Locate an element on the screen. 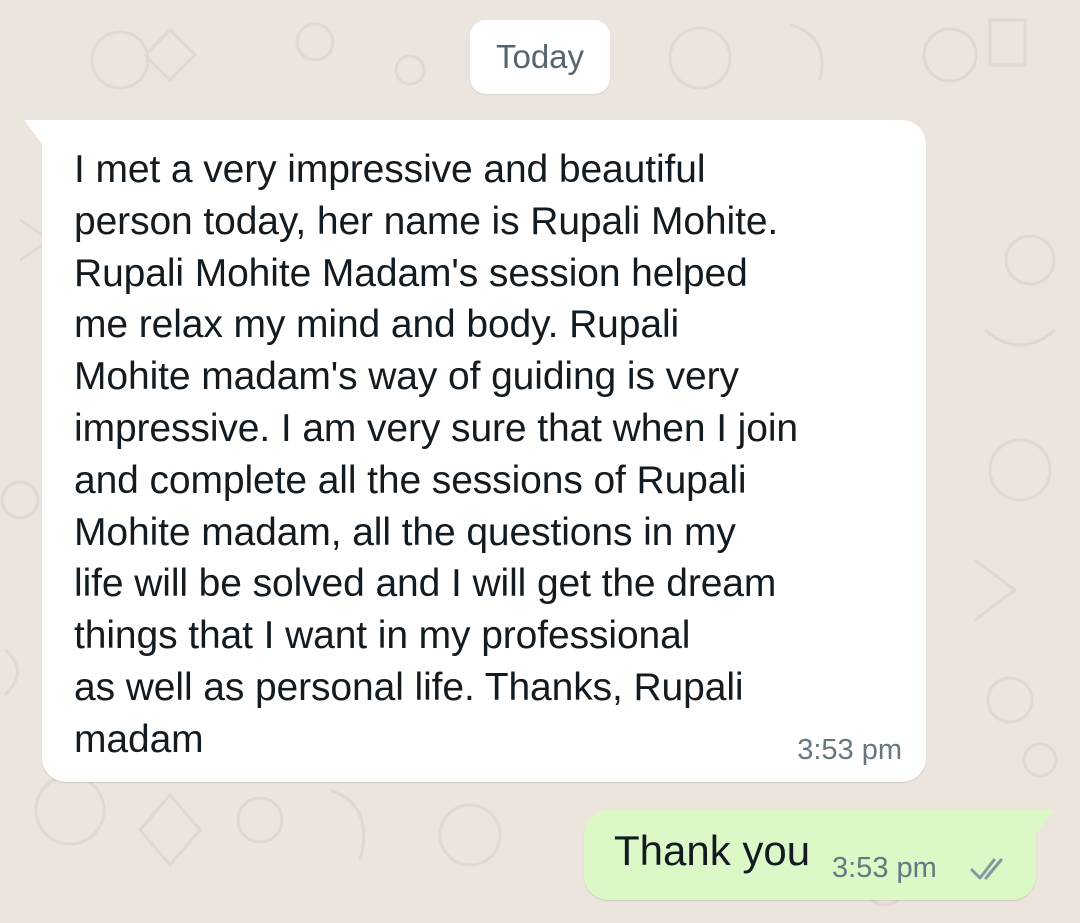 Image resolution: width=1080 pixels, height=923 pixels. date-separator: Today is located at coordinates (540, 57).